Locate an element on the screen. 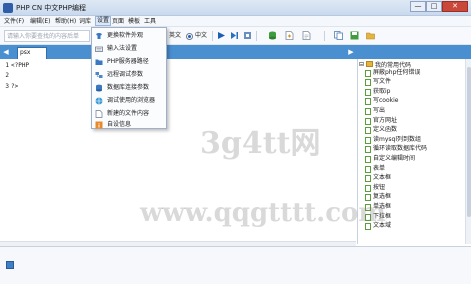 The height and width of the screenshot is (284, 471). snippet-label: 自定义编辑时间 is located at coordinates (394, 158).